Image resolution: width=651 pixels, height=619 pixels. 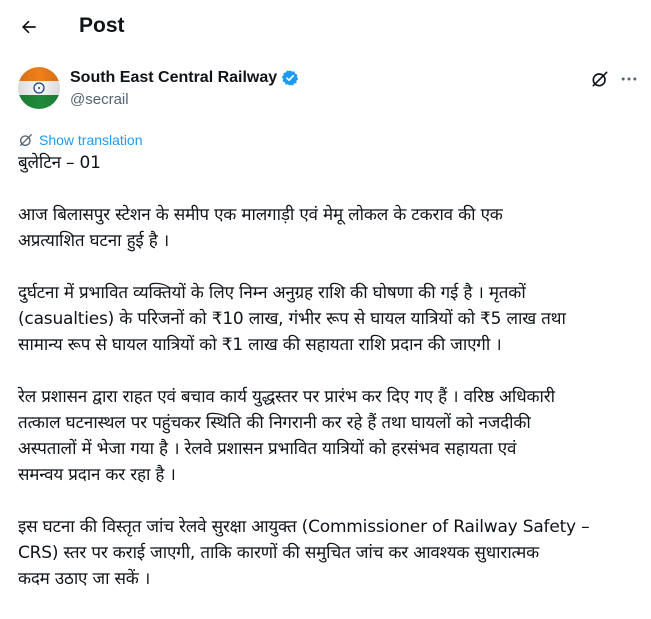 I want to click on show-translation-link: Show translation, so click(x=80, y=140).